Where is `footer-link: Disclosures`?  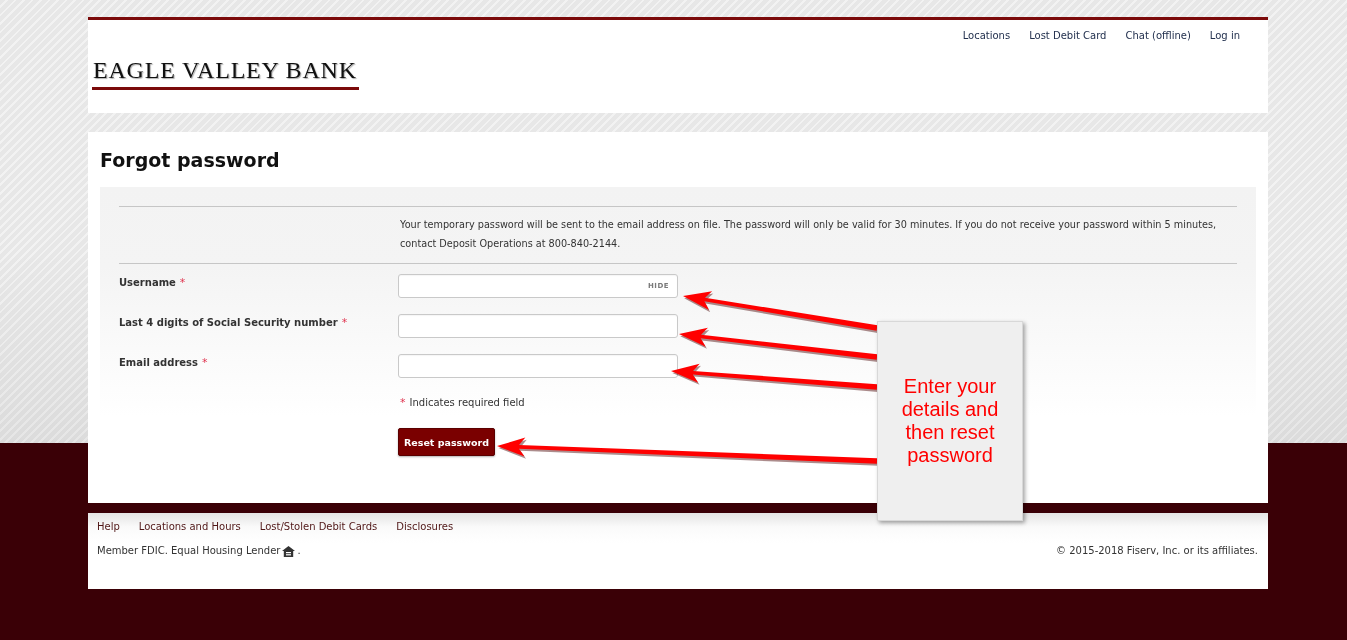 footer-link: Disclosures is located at coordinates (425, 527).